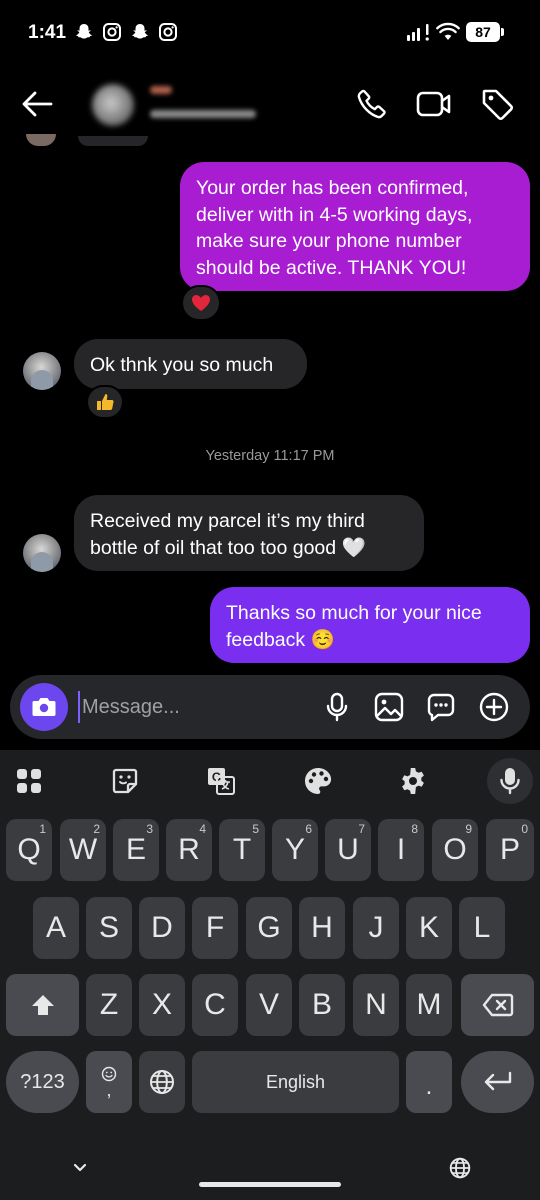 The image size is (540, 1200). Describe the element at coordinates (376, 928) in the screenshot. I see `key-j: J` at that location.